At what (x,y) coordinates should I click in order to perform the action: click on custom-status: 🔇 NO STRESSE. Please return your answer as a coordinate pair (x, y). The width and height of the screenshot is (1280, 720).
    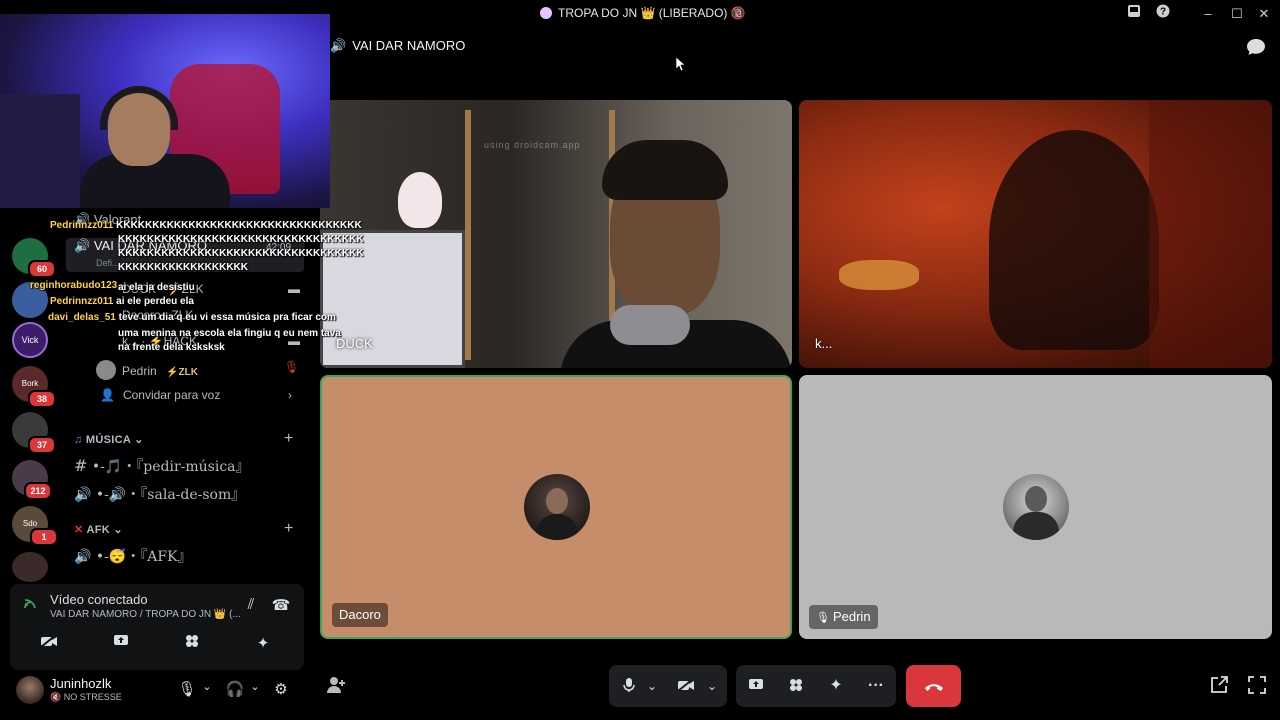
    Looking at the image, I should click on (86, 697).